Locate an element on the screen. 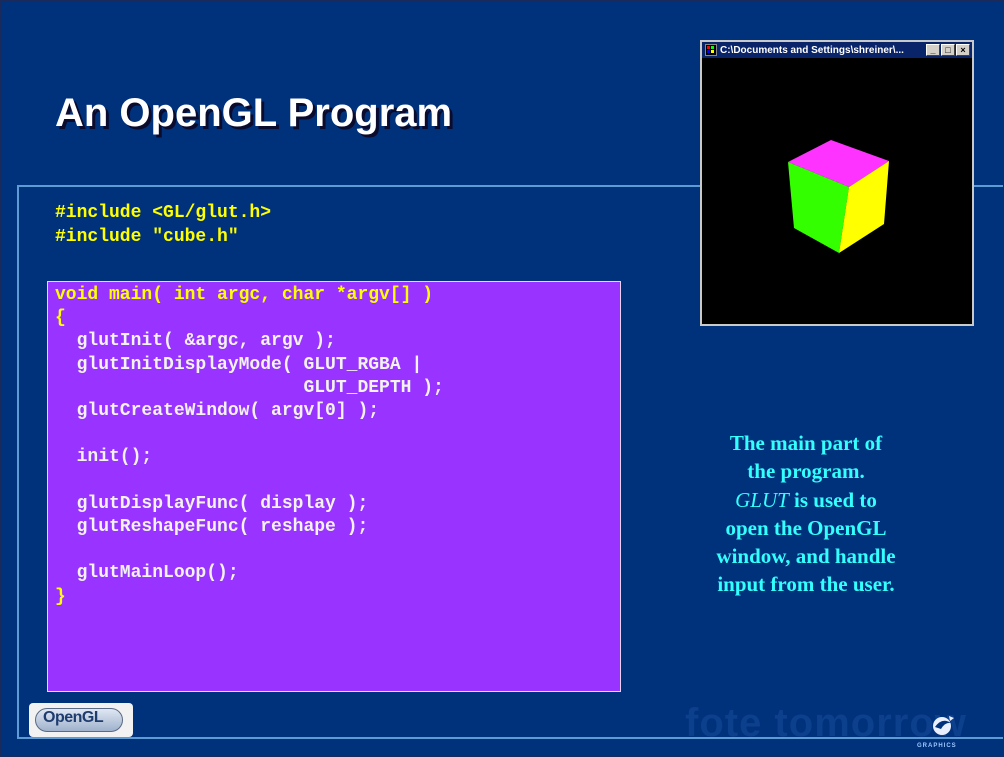  code-line: init(); is located at coordinates (104, 457).